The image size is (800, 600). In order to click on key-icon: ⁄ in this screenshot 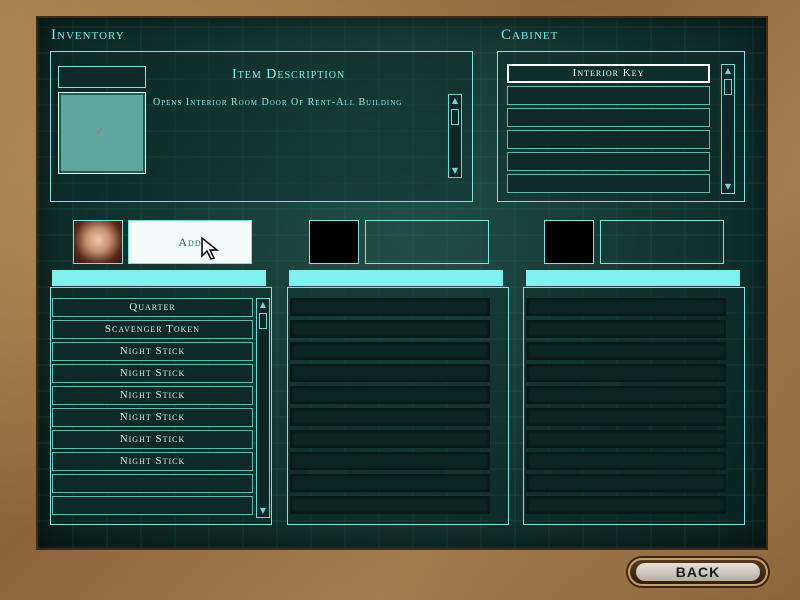, I will do `click(100, 131)`.